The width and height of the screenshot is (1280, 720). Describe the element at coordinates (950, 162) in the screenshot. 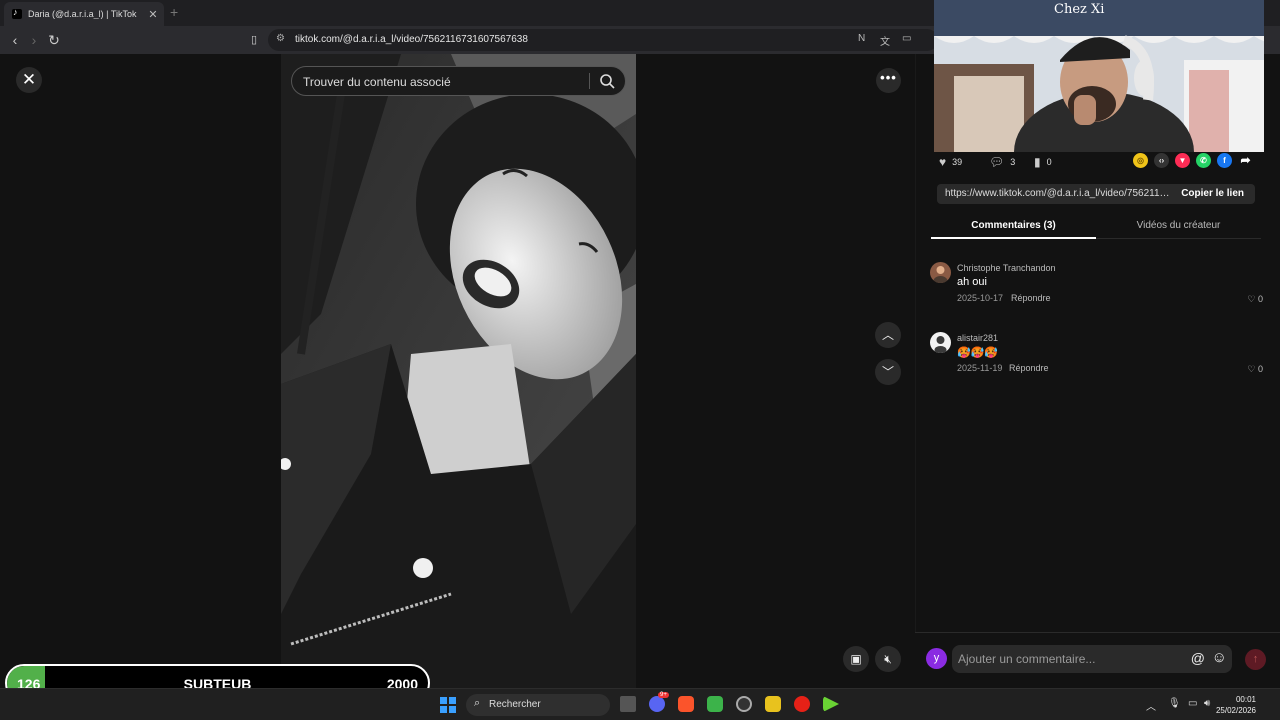

I see `like-stat: ♥ 39` at that location.